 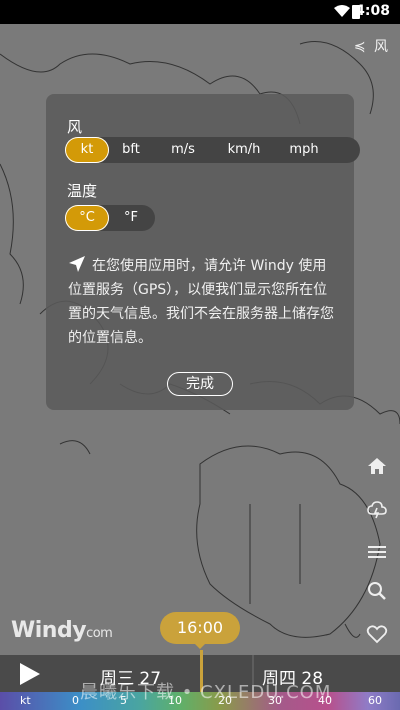 What do you see at coordinates (131, 150) in the screenshot?
I see `wind-unit-bft: bft` at bounding box center [131, 150].